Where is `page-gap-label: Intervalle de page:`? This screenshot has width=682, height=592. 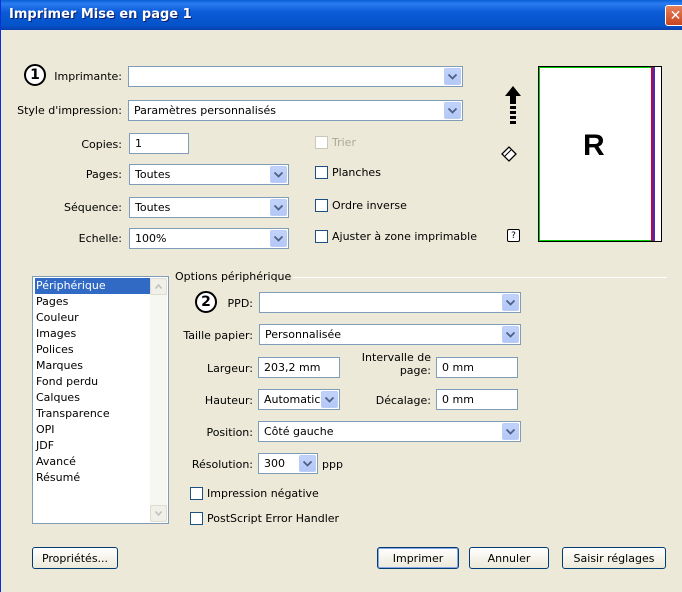 page-gap-label: Intervalle de page: is located at coordinates (396, 364).